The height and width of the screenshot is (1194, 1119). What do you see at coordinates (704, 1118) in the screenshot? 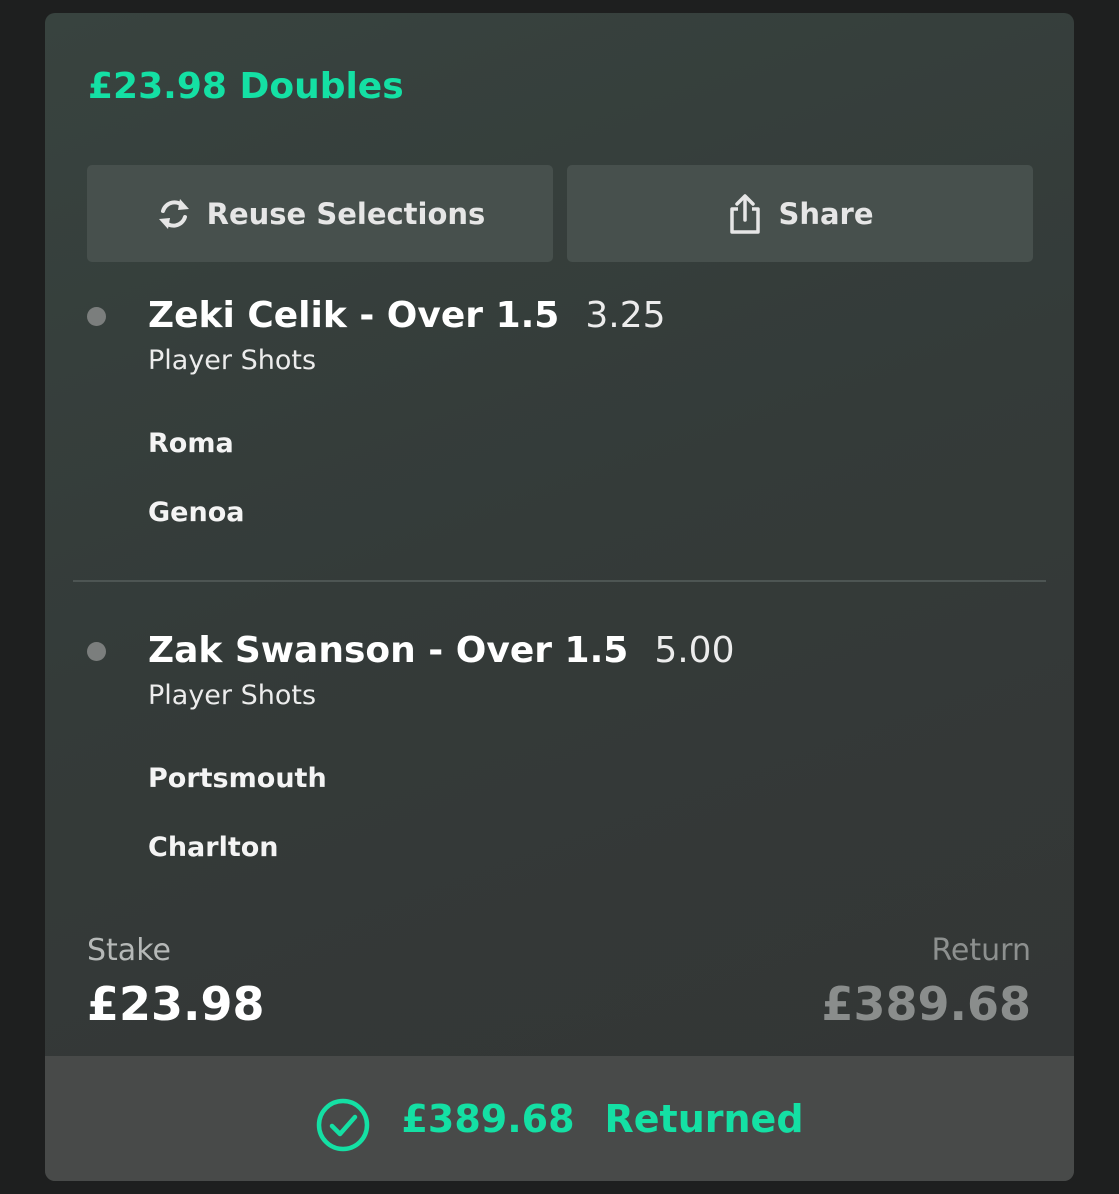
I see `returned-status: Returned` at bounding box center [704, 1118].